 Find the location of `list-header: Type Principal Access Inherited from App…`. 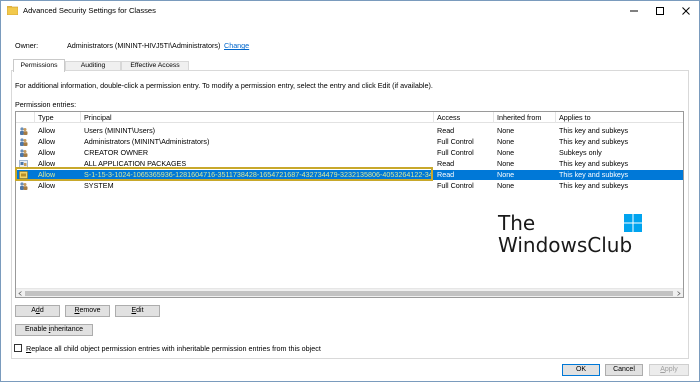

list-header: Type Principal Access Inherited from App… is located at coordinates (349, 117).